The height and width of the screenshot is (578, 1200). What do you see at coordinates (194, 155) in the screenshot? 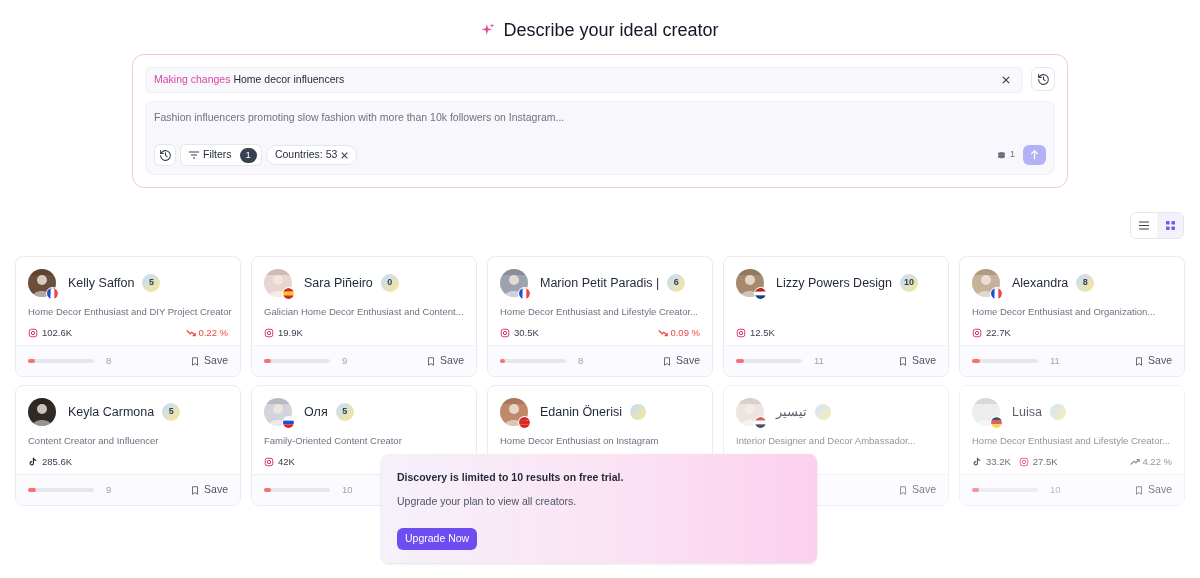
I see `filter-icon` at bounding box center [194, 155].